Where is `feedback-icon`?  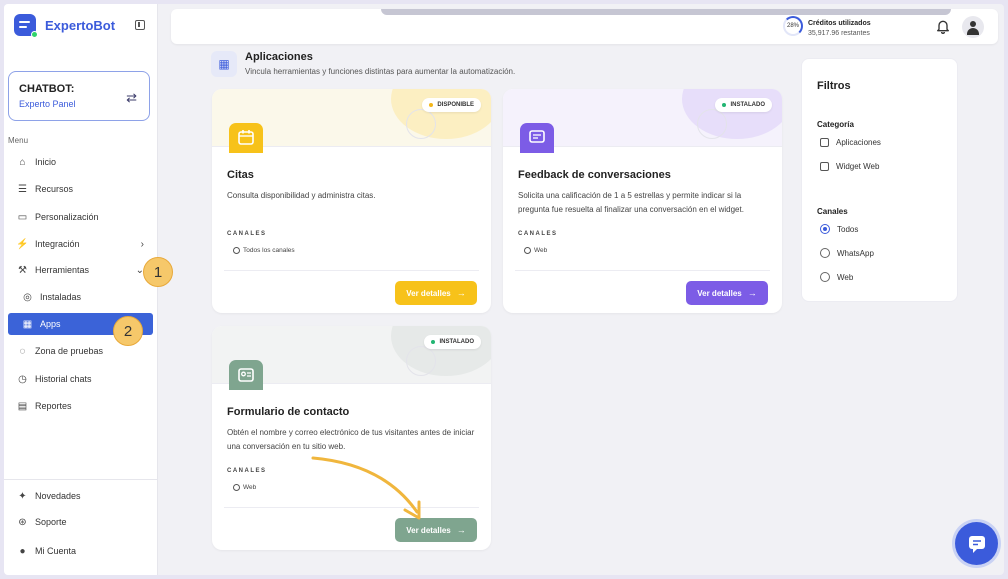 feedback-icon is located at coordinates (537, 138).